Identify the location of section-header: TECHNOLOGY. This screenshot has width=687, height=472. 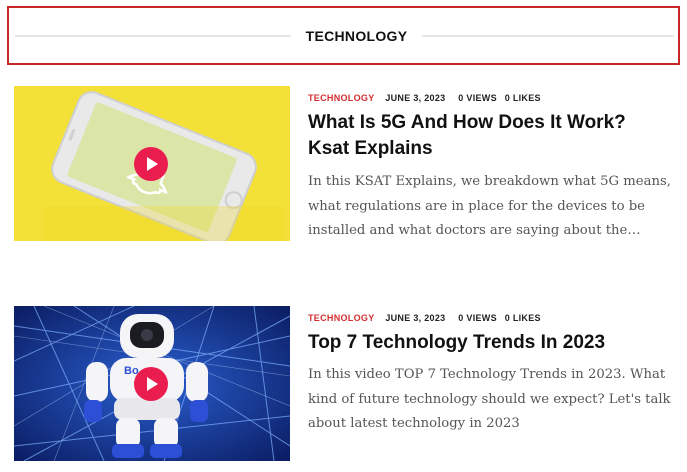
(343, 35).